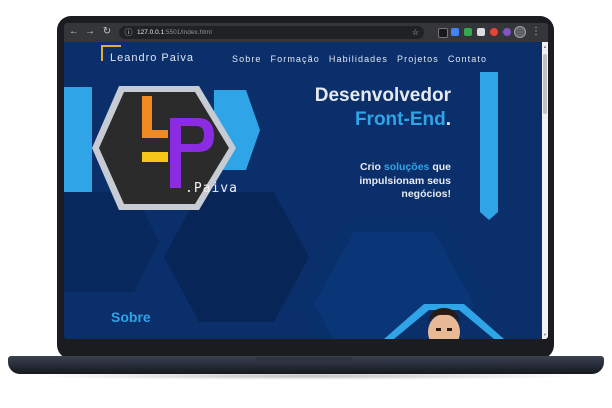 The height and width of the screenshot is (408, 612). I want to click on address-bar: ⓘ 127.0.0.1:5501/index.html ☆, so click(271, 32).